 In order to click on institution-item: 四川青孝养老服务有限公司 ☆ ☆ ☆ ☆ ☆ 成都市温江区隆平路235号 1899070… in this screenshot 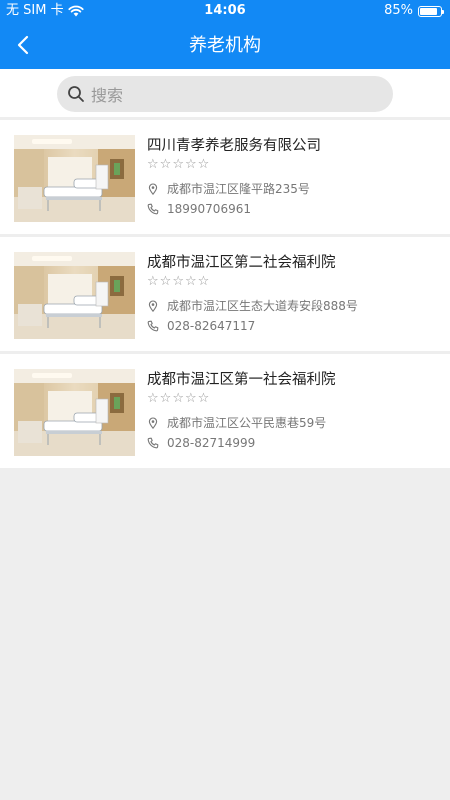, I will do `click(225, 177)`.